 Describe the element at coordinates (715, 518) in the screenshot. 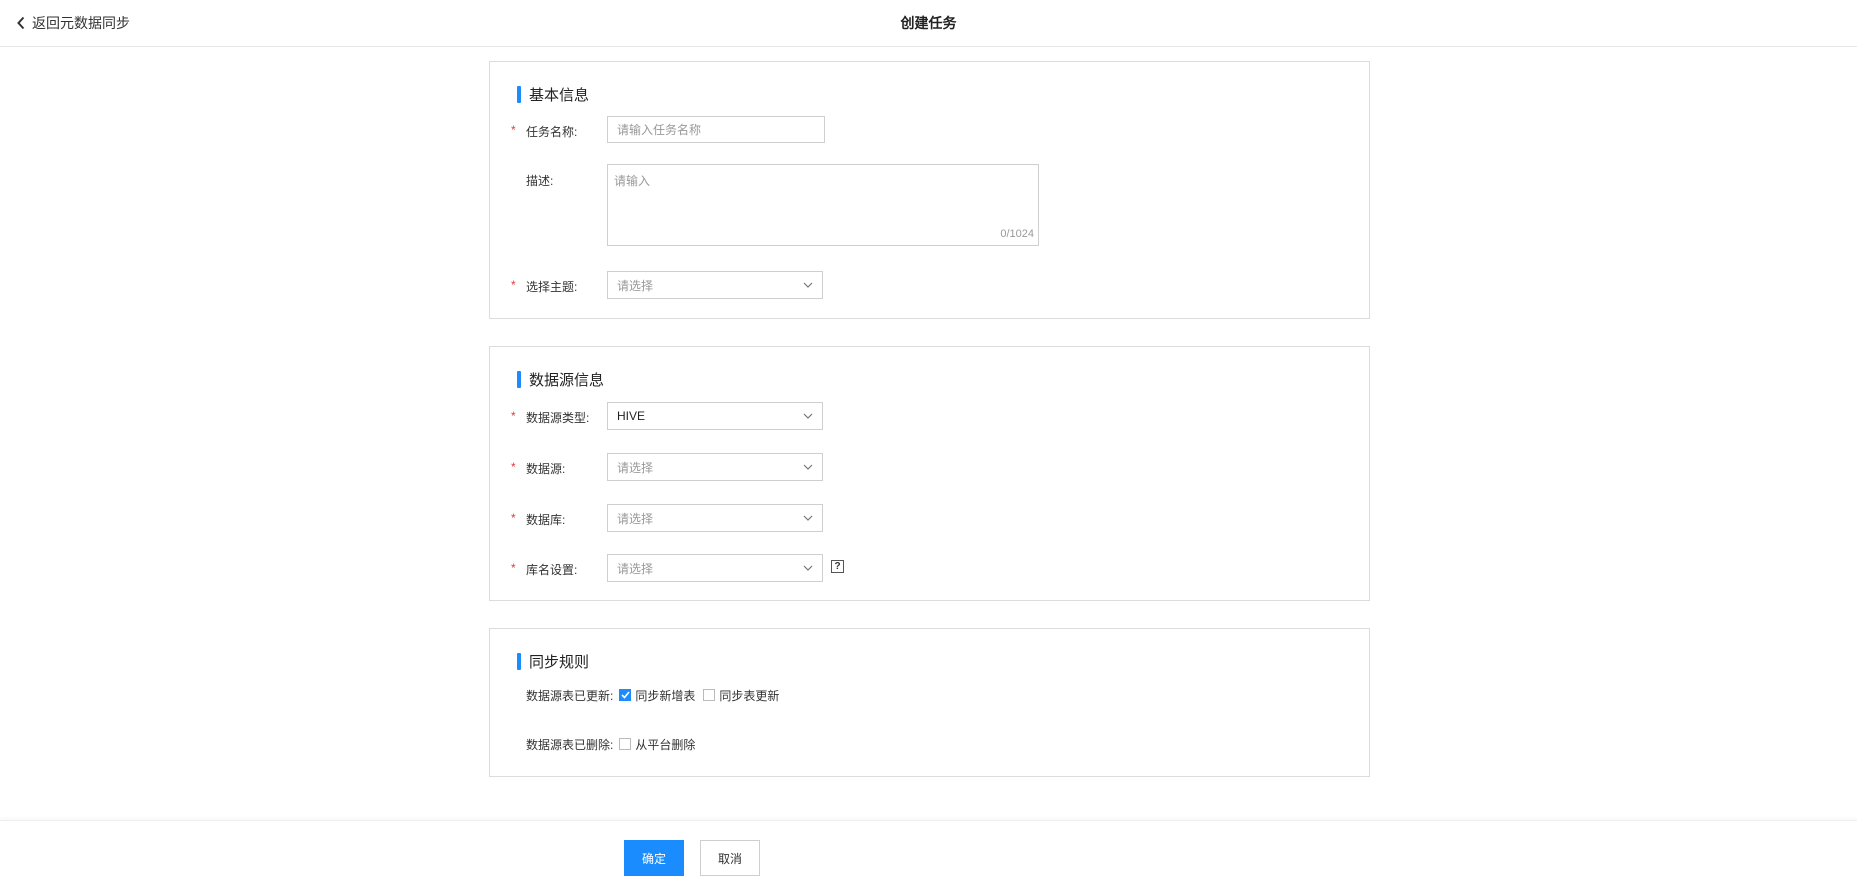

I see `database-select: 请选择` at that location.